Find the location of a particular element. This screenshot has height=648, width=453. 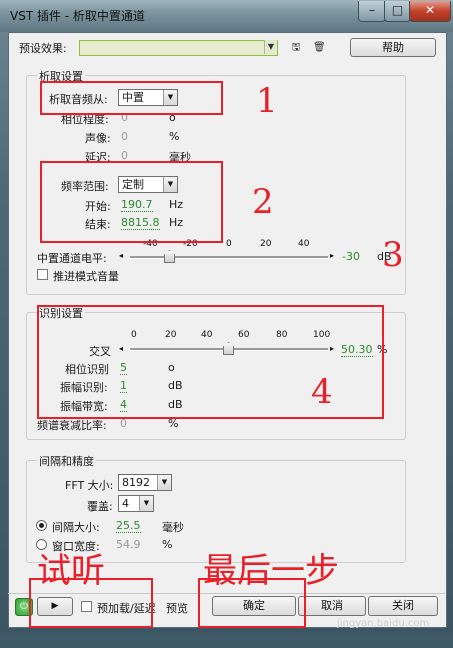

spectral-decay-label: 频谱衰减比率: is located at coordinates (72, 425).